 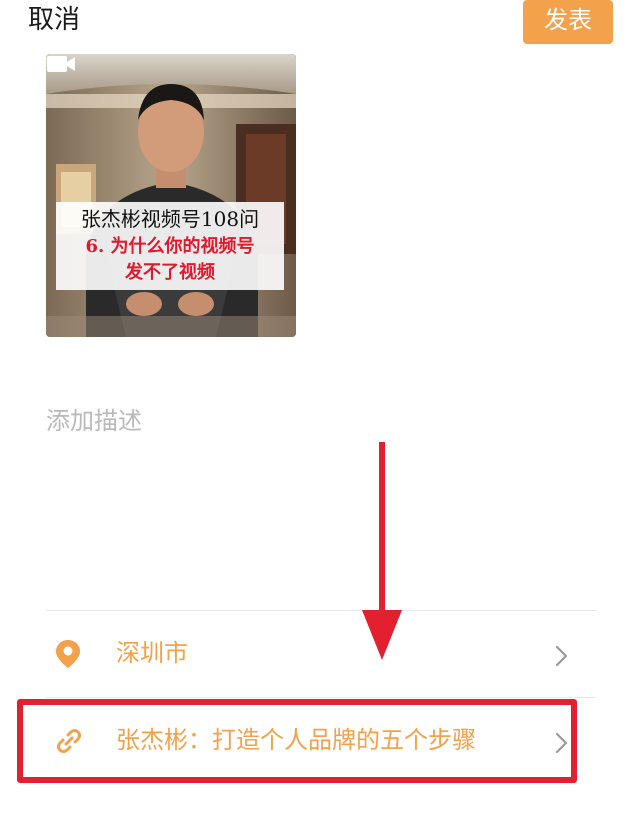 I want to click on description-input: 添加描述, so click(x=94, y=421).